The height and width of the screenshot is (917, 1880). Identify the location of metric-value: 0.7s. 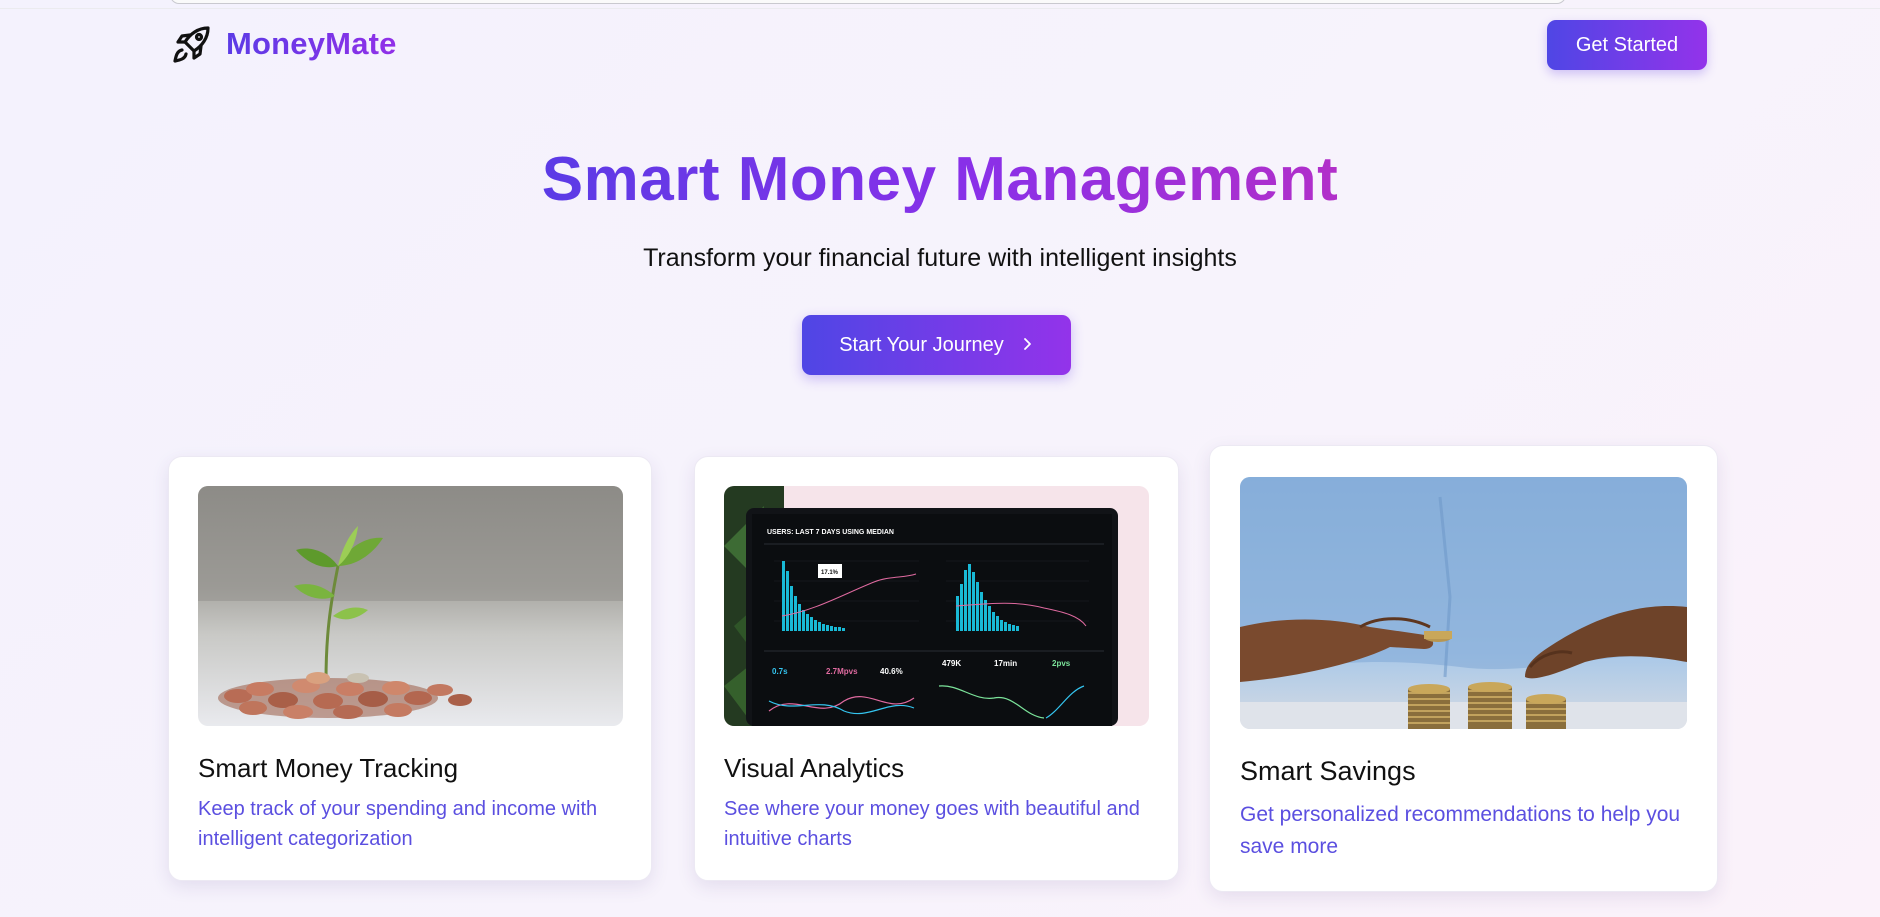
(780, 671).